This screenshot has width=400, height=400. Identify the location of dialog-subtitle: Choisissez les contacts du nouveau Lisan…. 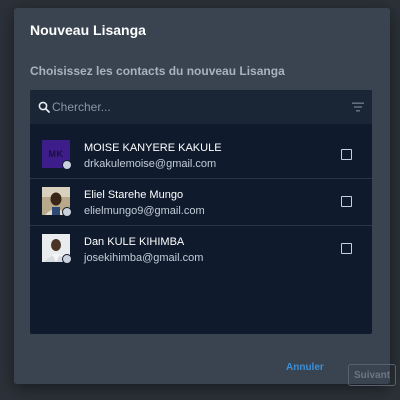
(157, 71).